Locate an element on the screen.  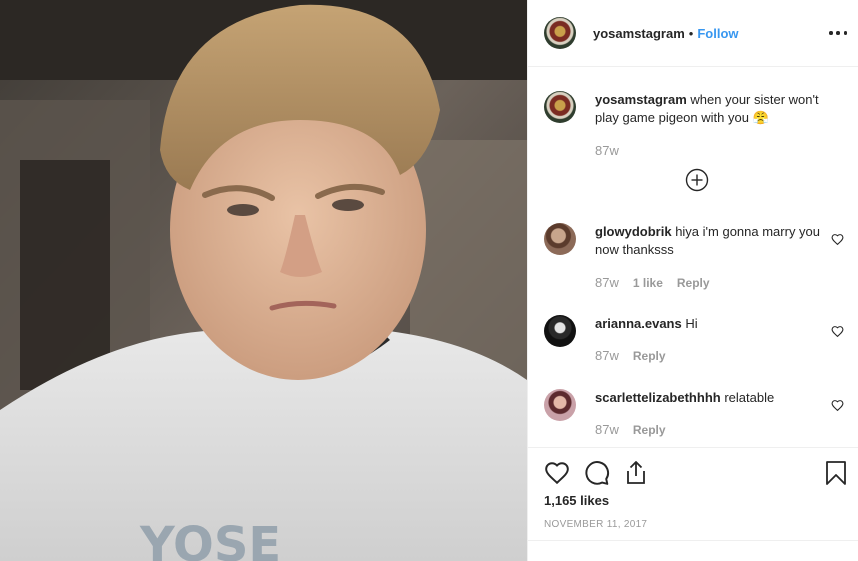
comment-likes: 1 like is located at coordinates (648, 283).